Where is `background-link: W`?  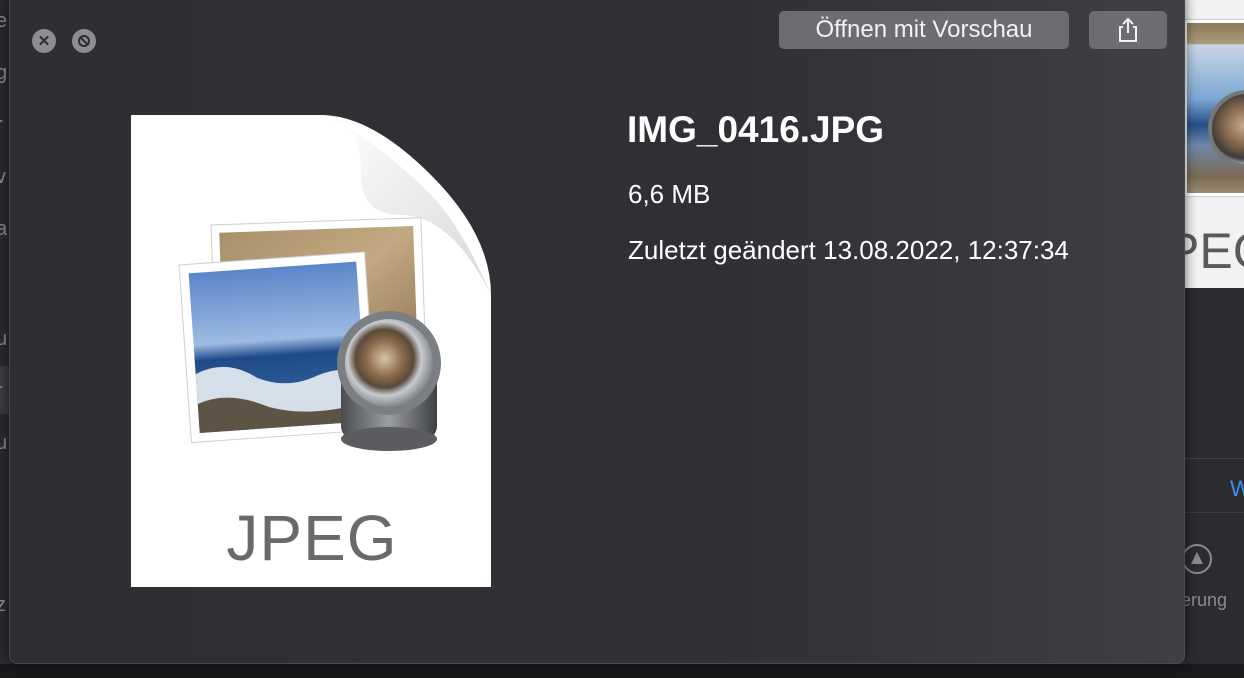 background-link: W is located at coordinates (1237, 489).